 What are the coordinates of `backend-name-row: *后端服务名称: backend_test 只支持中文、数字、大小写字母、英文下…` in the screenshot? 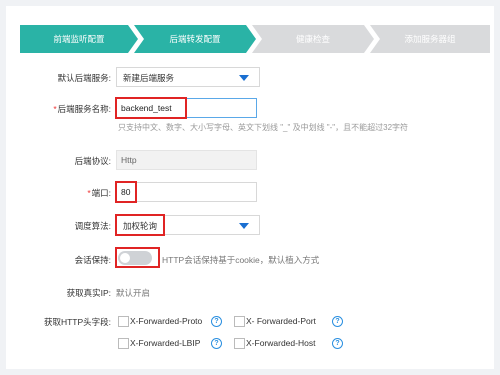 It's located at (250, 115).